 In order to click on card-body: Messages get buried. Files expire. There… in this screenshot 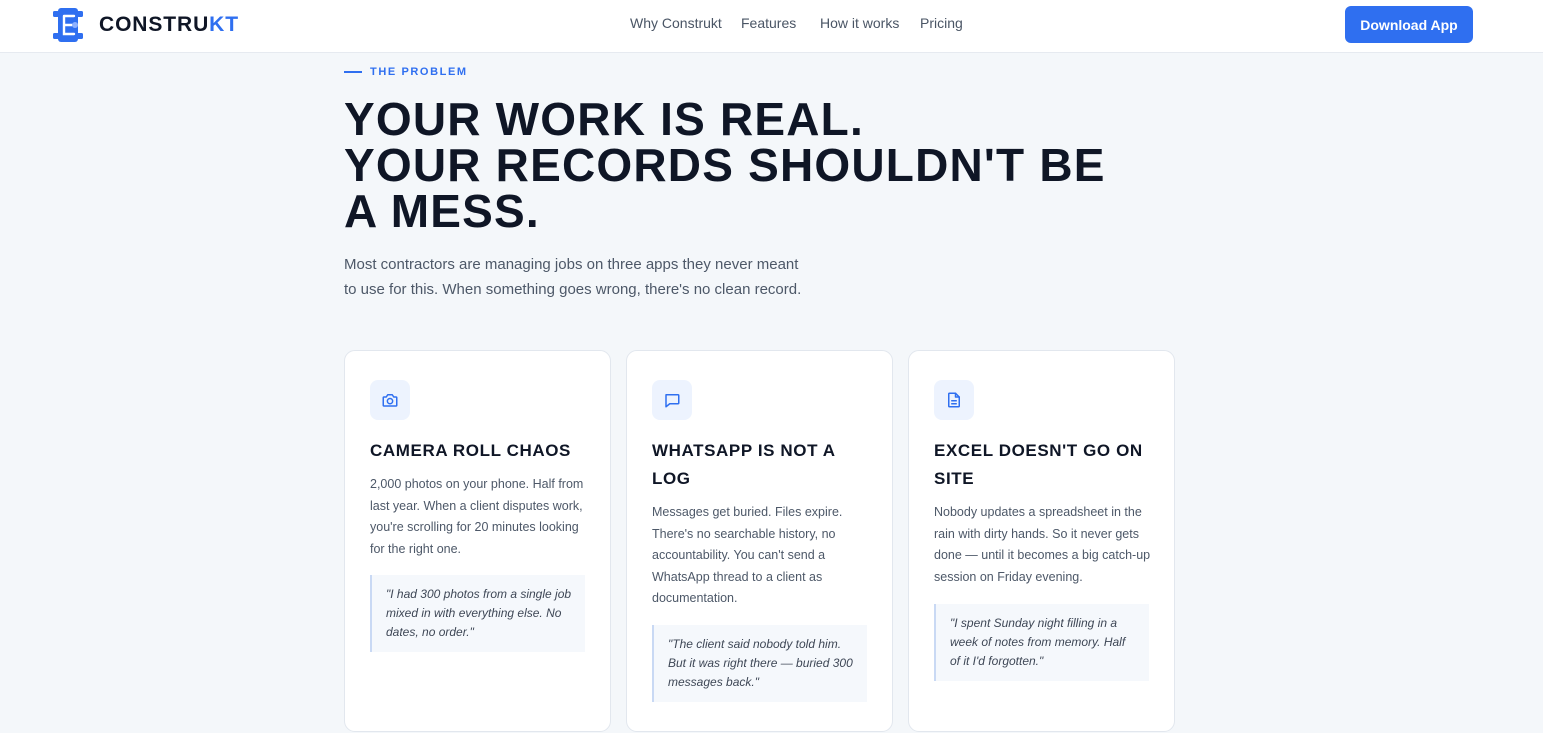, I will do `click(747, 555)`.